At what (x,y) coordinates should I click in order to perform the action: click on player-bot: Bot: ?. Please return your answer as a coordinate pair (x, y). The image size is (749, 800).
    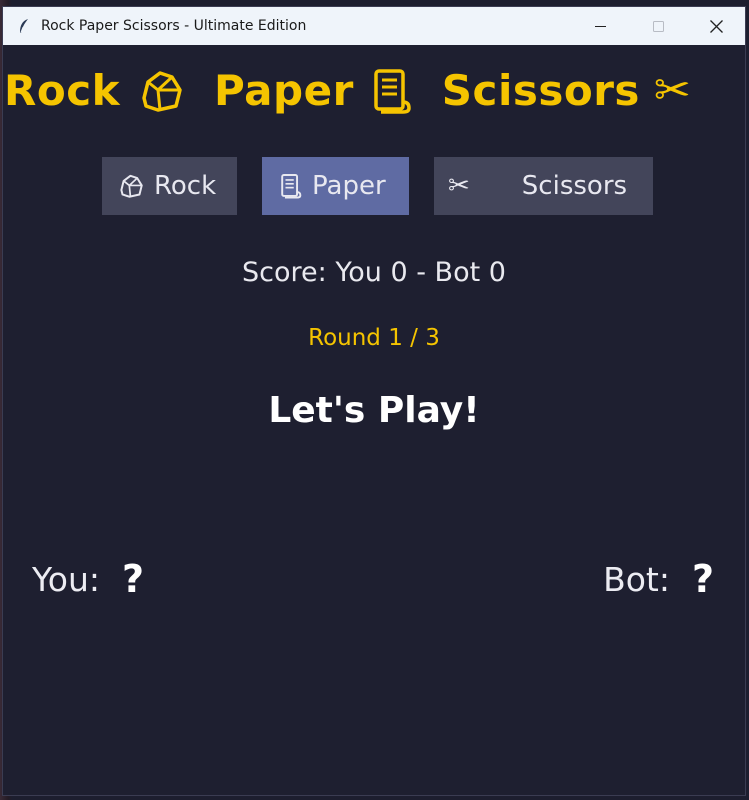
    Looking at the image, I should click on (658, 579).